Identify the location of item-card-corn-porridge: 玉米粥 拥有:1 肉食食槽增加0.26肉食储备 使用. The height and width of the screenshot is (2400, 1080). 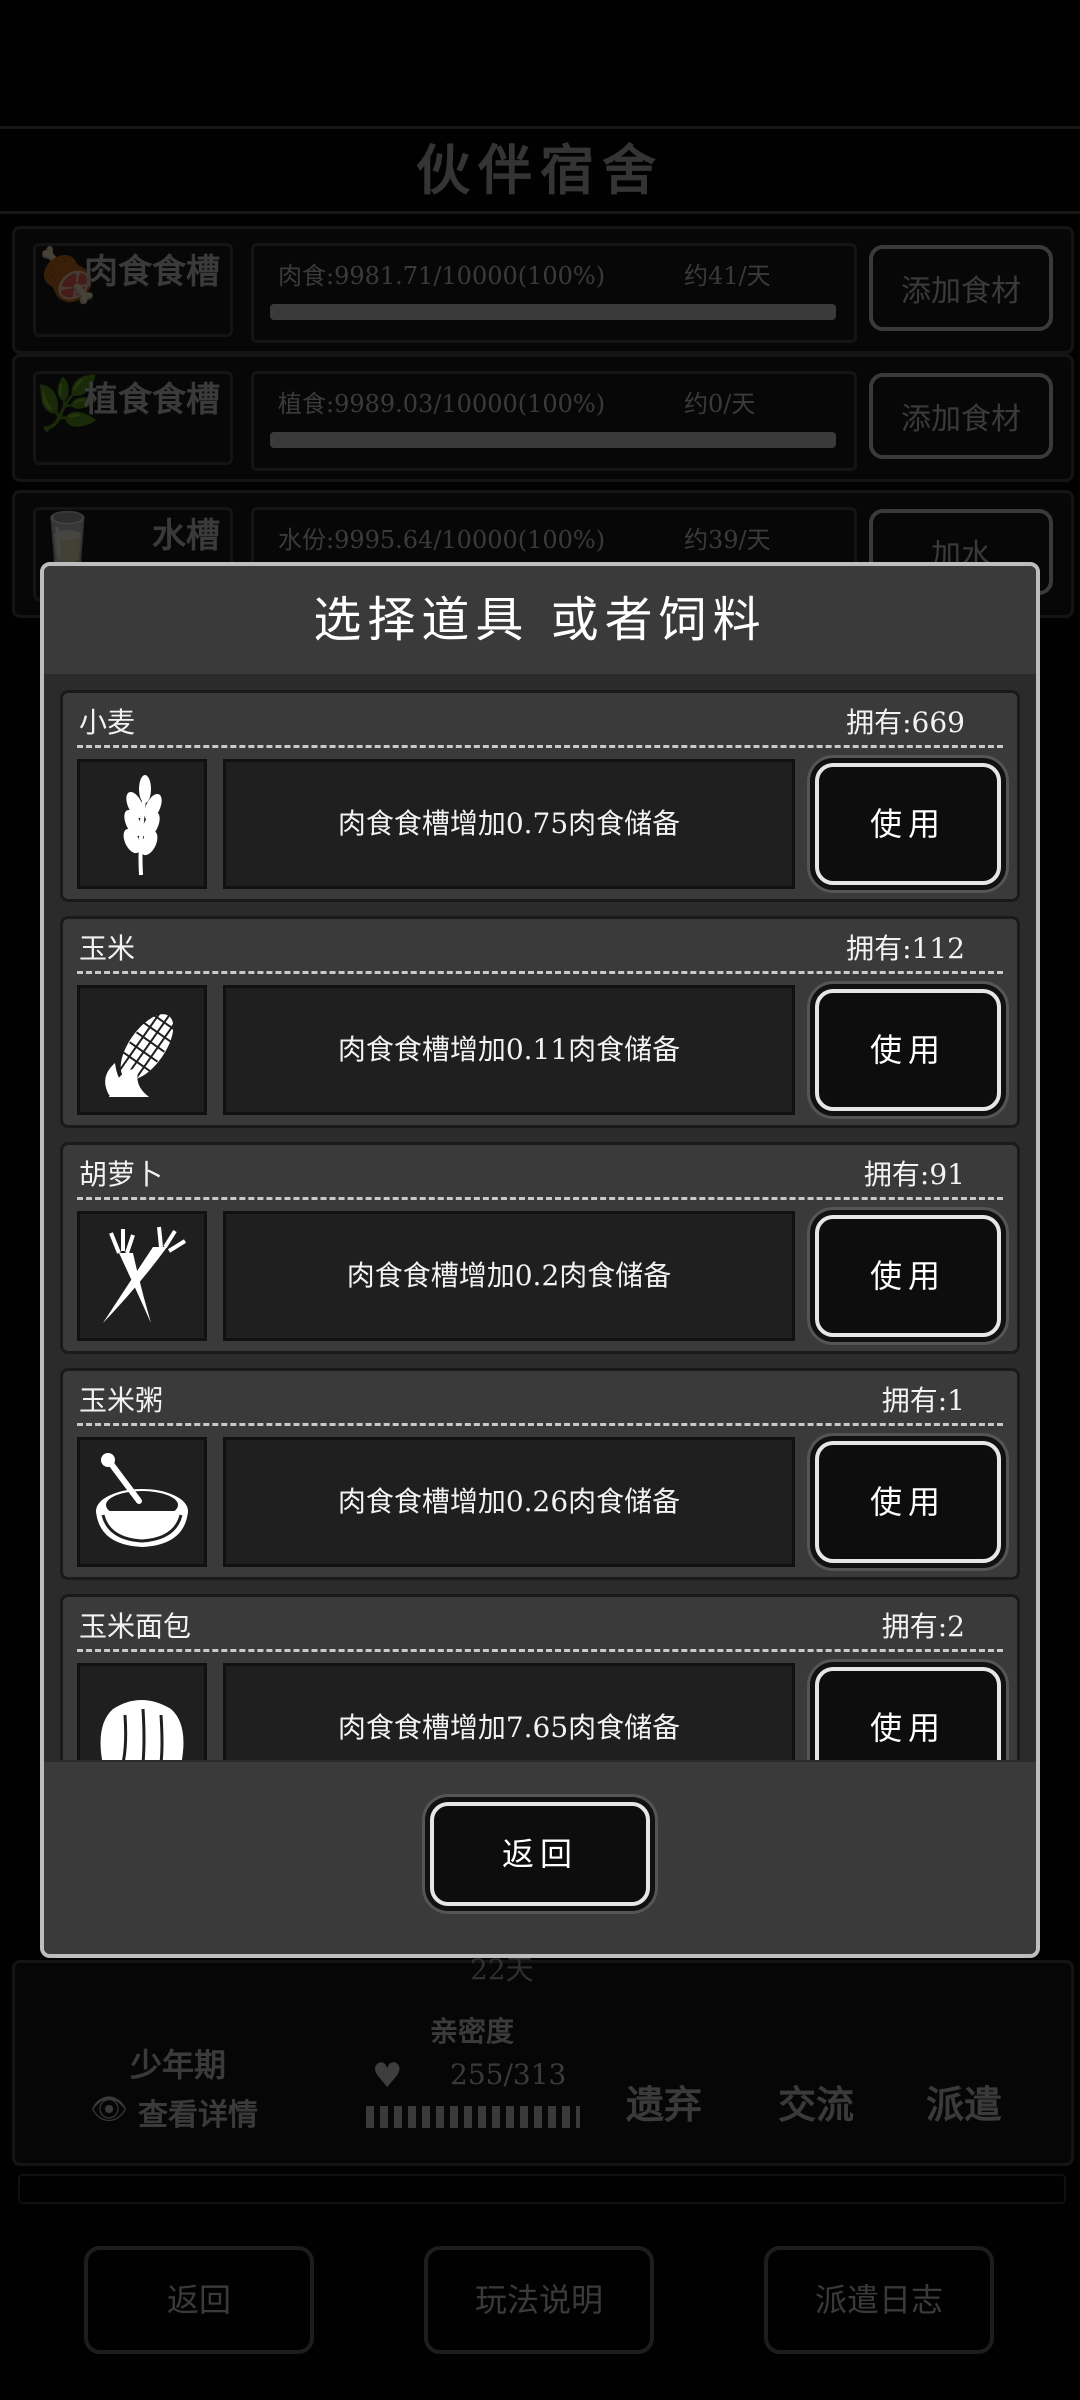
(540, 1474).